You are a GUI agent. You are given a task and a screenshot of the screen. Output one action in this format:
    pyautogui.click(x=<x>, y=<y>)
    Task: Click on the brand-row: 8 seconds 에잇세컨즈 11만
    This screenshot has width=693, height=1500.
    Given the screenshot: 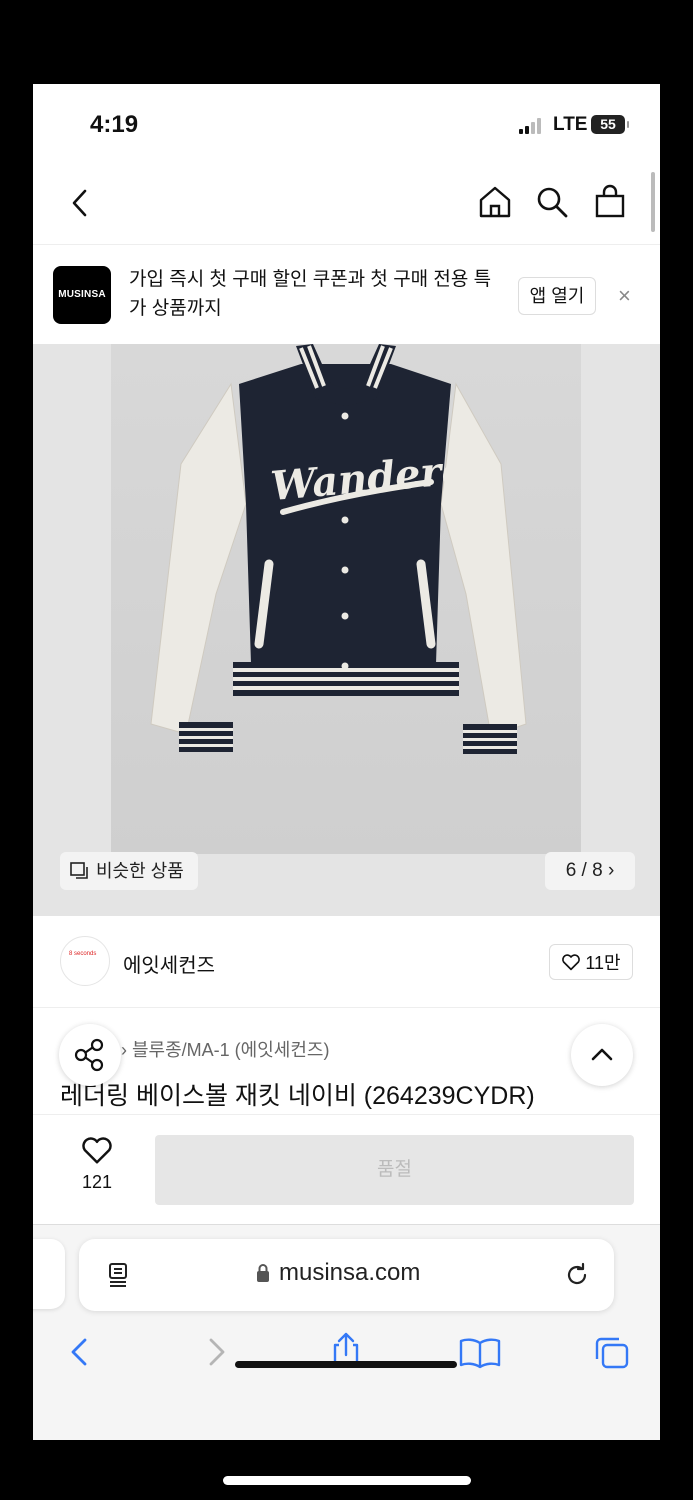 What is the action you would take?
    pyautogui.click(x=346, y=962)
    